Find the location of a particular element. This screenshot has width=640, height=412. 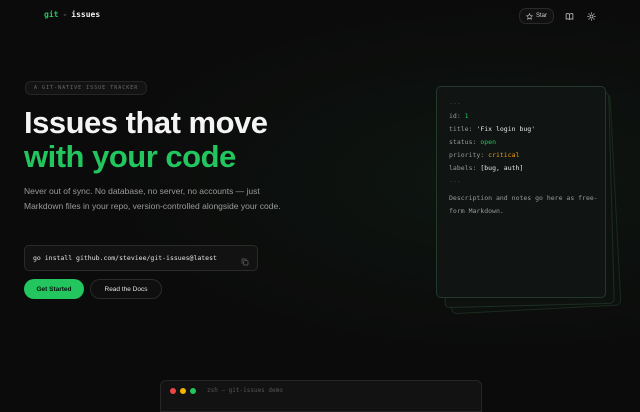

book-icon is located at coordinates (569, 16).